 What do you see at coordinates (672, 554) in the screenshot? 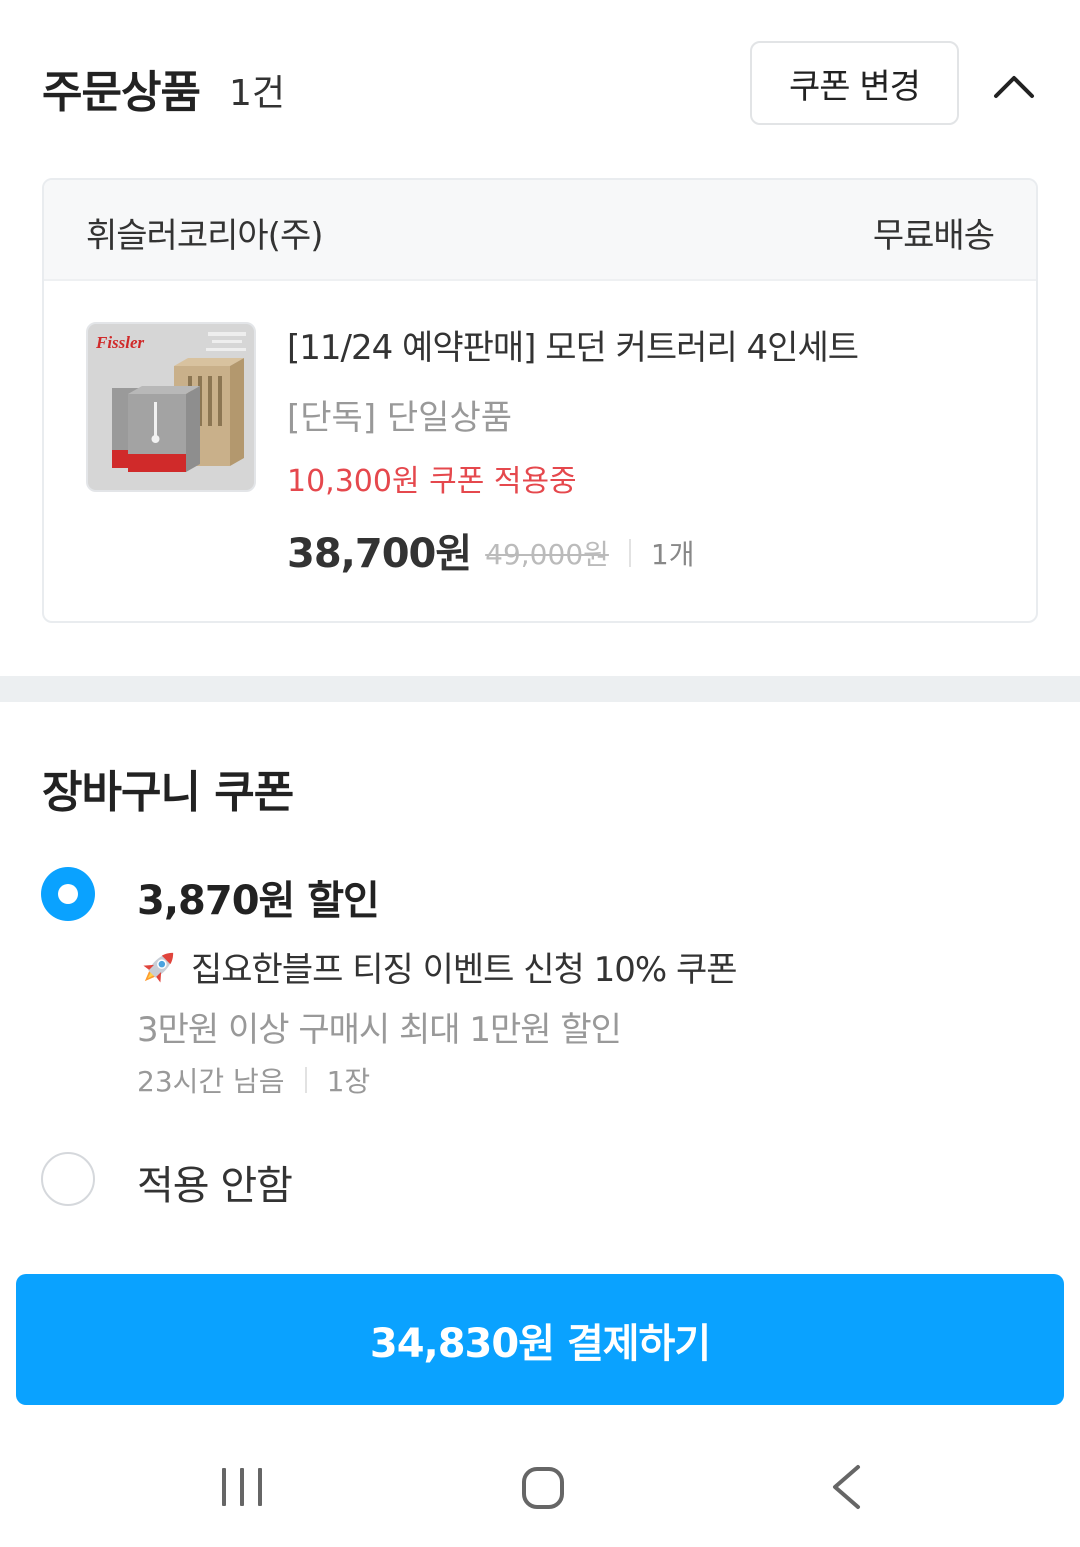
I see `product-quantity: 1개` at bounding box center [672, 554].